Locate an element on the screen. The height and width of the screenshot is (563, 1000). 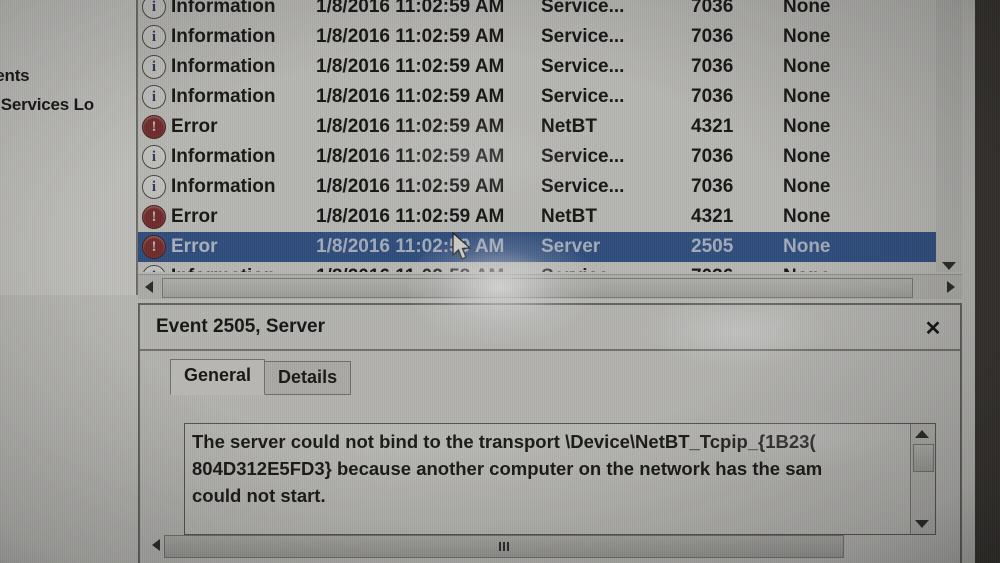
detail-hscroll-thumb is located at coordinates (504, 546).